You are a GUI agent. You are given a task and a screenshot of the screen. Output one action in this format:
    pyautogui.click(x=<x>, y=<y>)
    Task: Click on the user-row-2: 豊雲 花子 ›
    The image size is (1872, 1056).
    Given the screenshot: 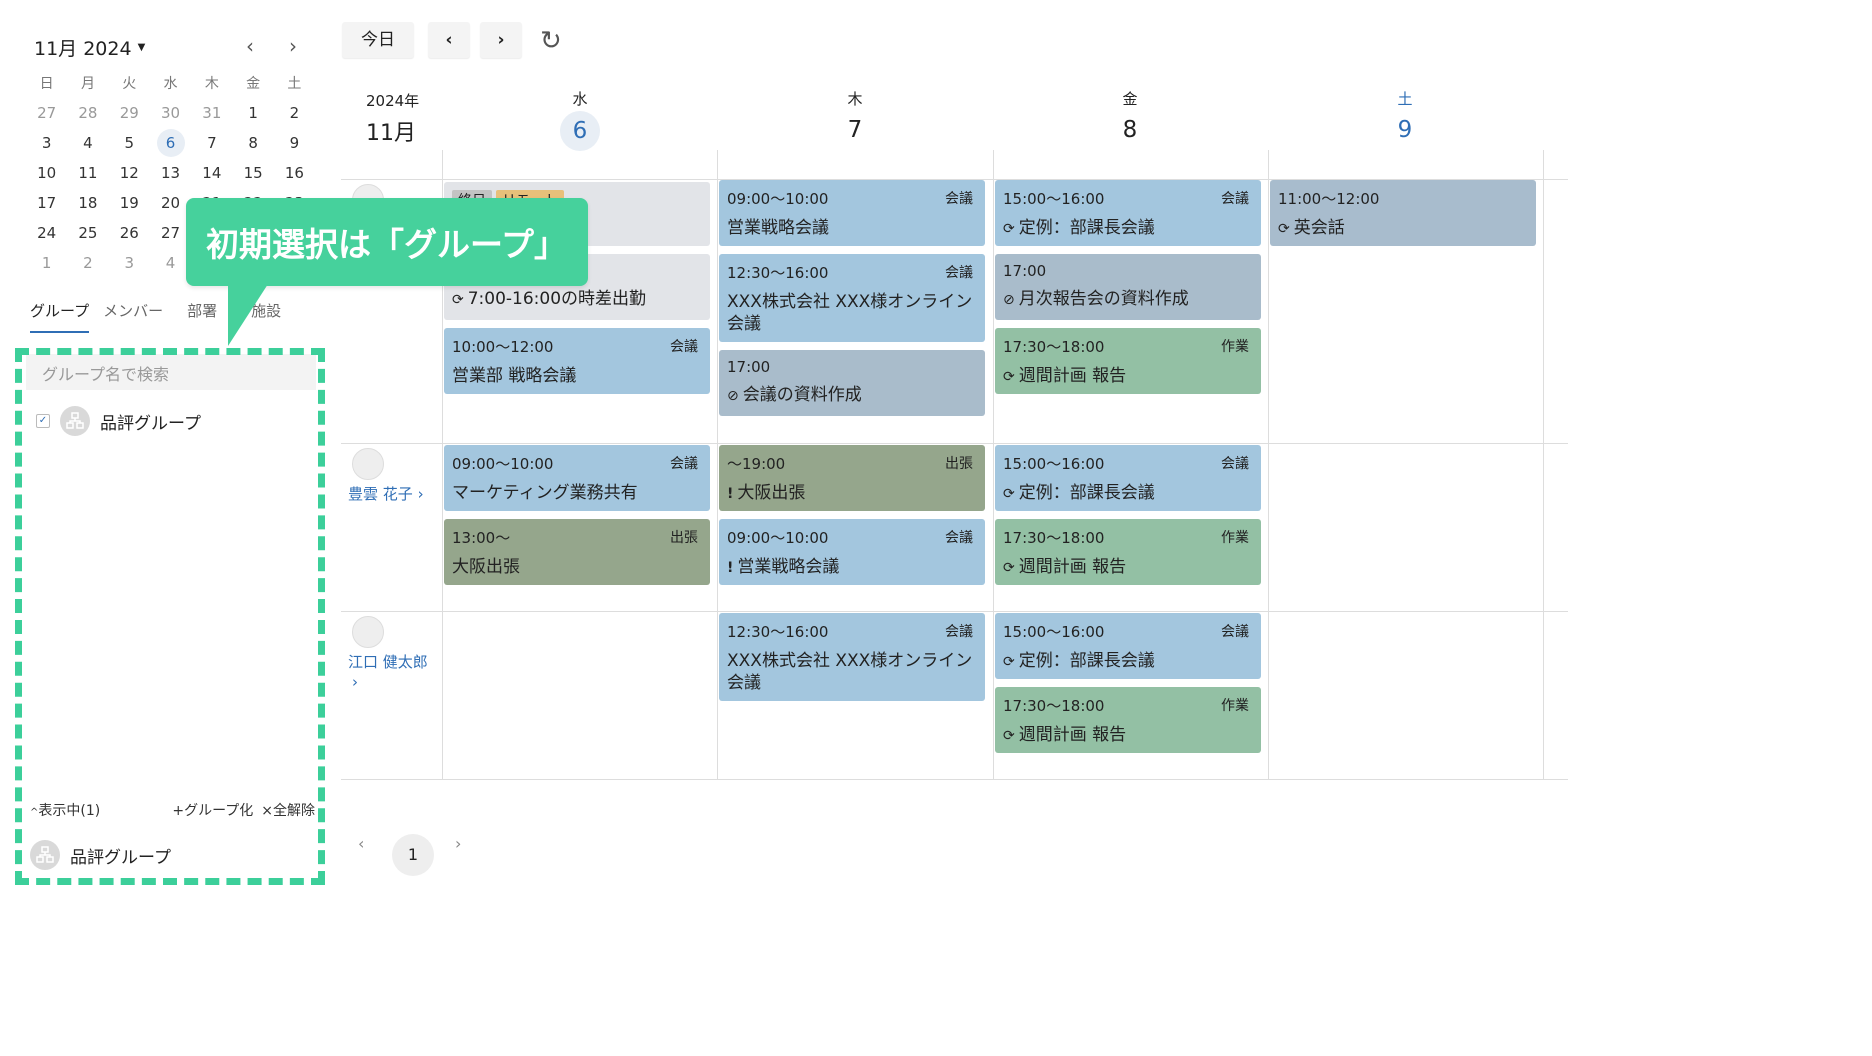 What is the action you would take?
    pyautogui.click(x=386, y=476)
    